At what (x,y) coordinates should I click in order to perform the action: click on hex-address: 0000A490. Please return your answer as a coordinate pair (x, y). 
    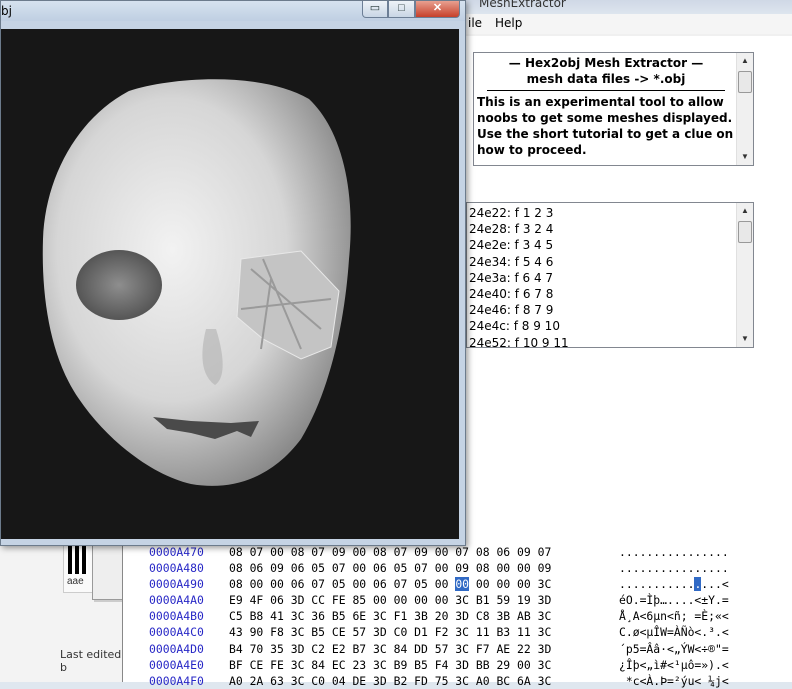
    Looking at the image, I should click on (176, 584).